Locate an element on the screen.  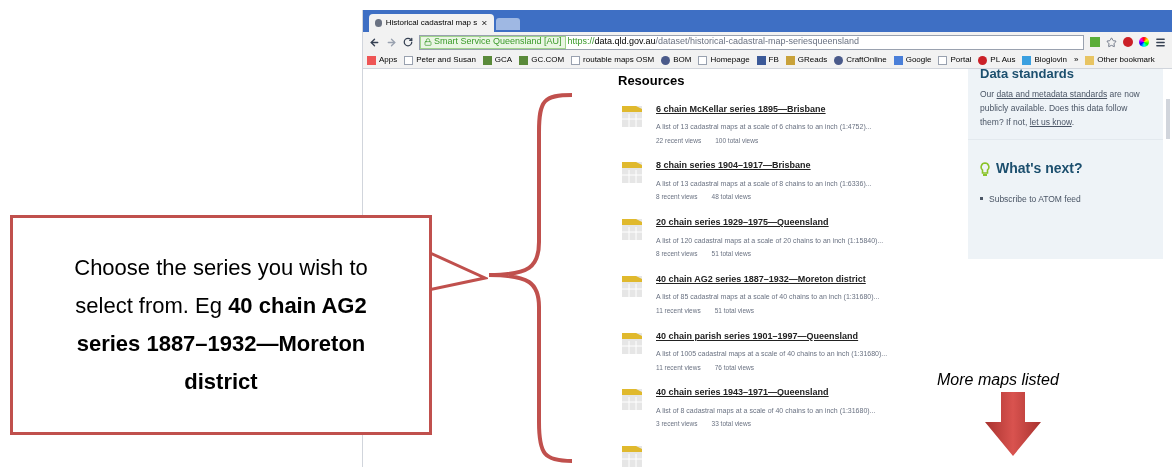
browser-tab: Historical cadastral map s is located at coordinates (431, 23).